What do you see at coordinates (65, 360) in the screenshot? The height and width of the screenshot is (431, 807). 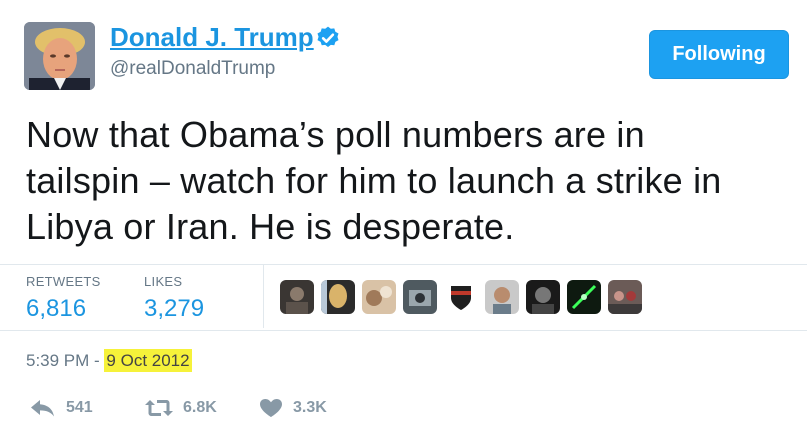 I see `timestamp-time: 5:39 PM -` at bounding box center [65, 360].